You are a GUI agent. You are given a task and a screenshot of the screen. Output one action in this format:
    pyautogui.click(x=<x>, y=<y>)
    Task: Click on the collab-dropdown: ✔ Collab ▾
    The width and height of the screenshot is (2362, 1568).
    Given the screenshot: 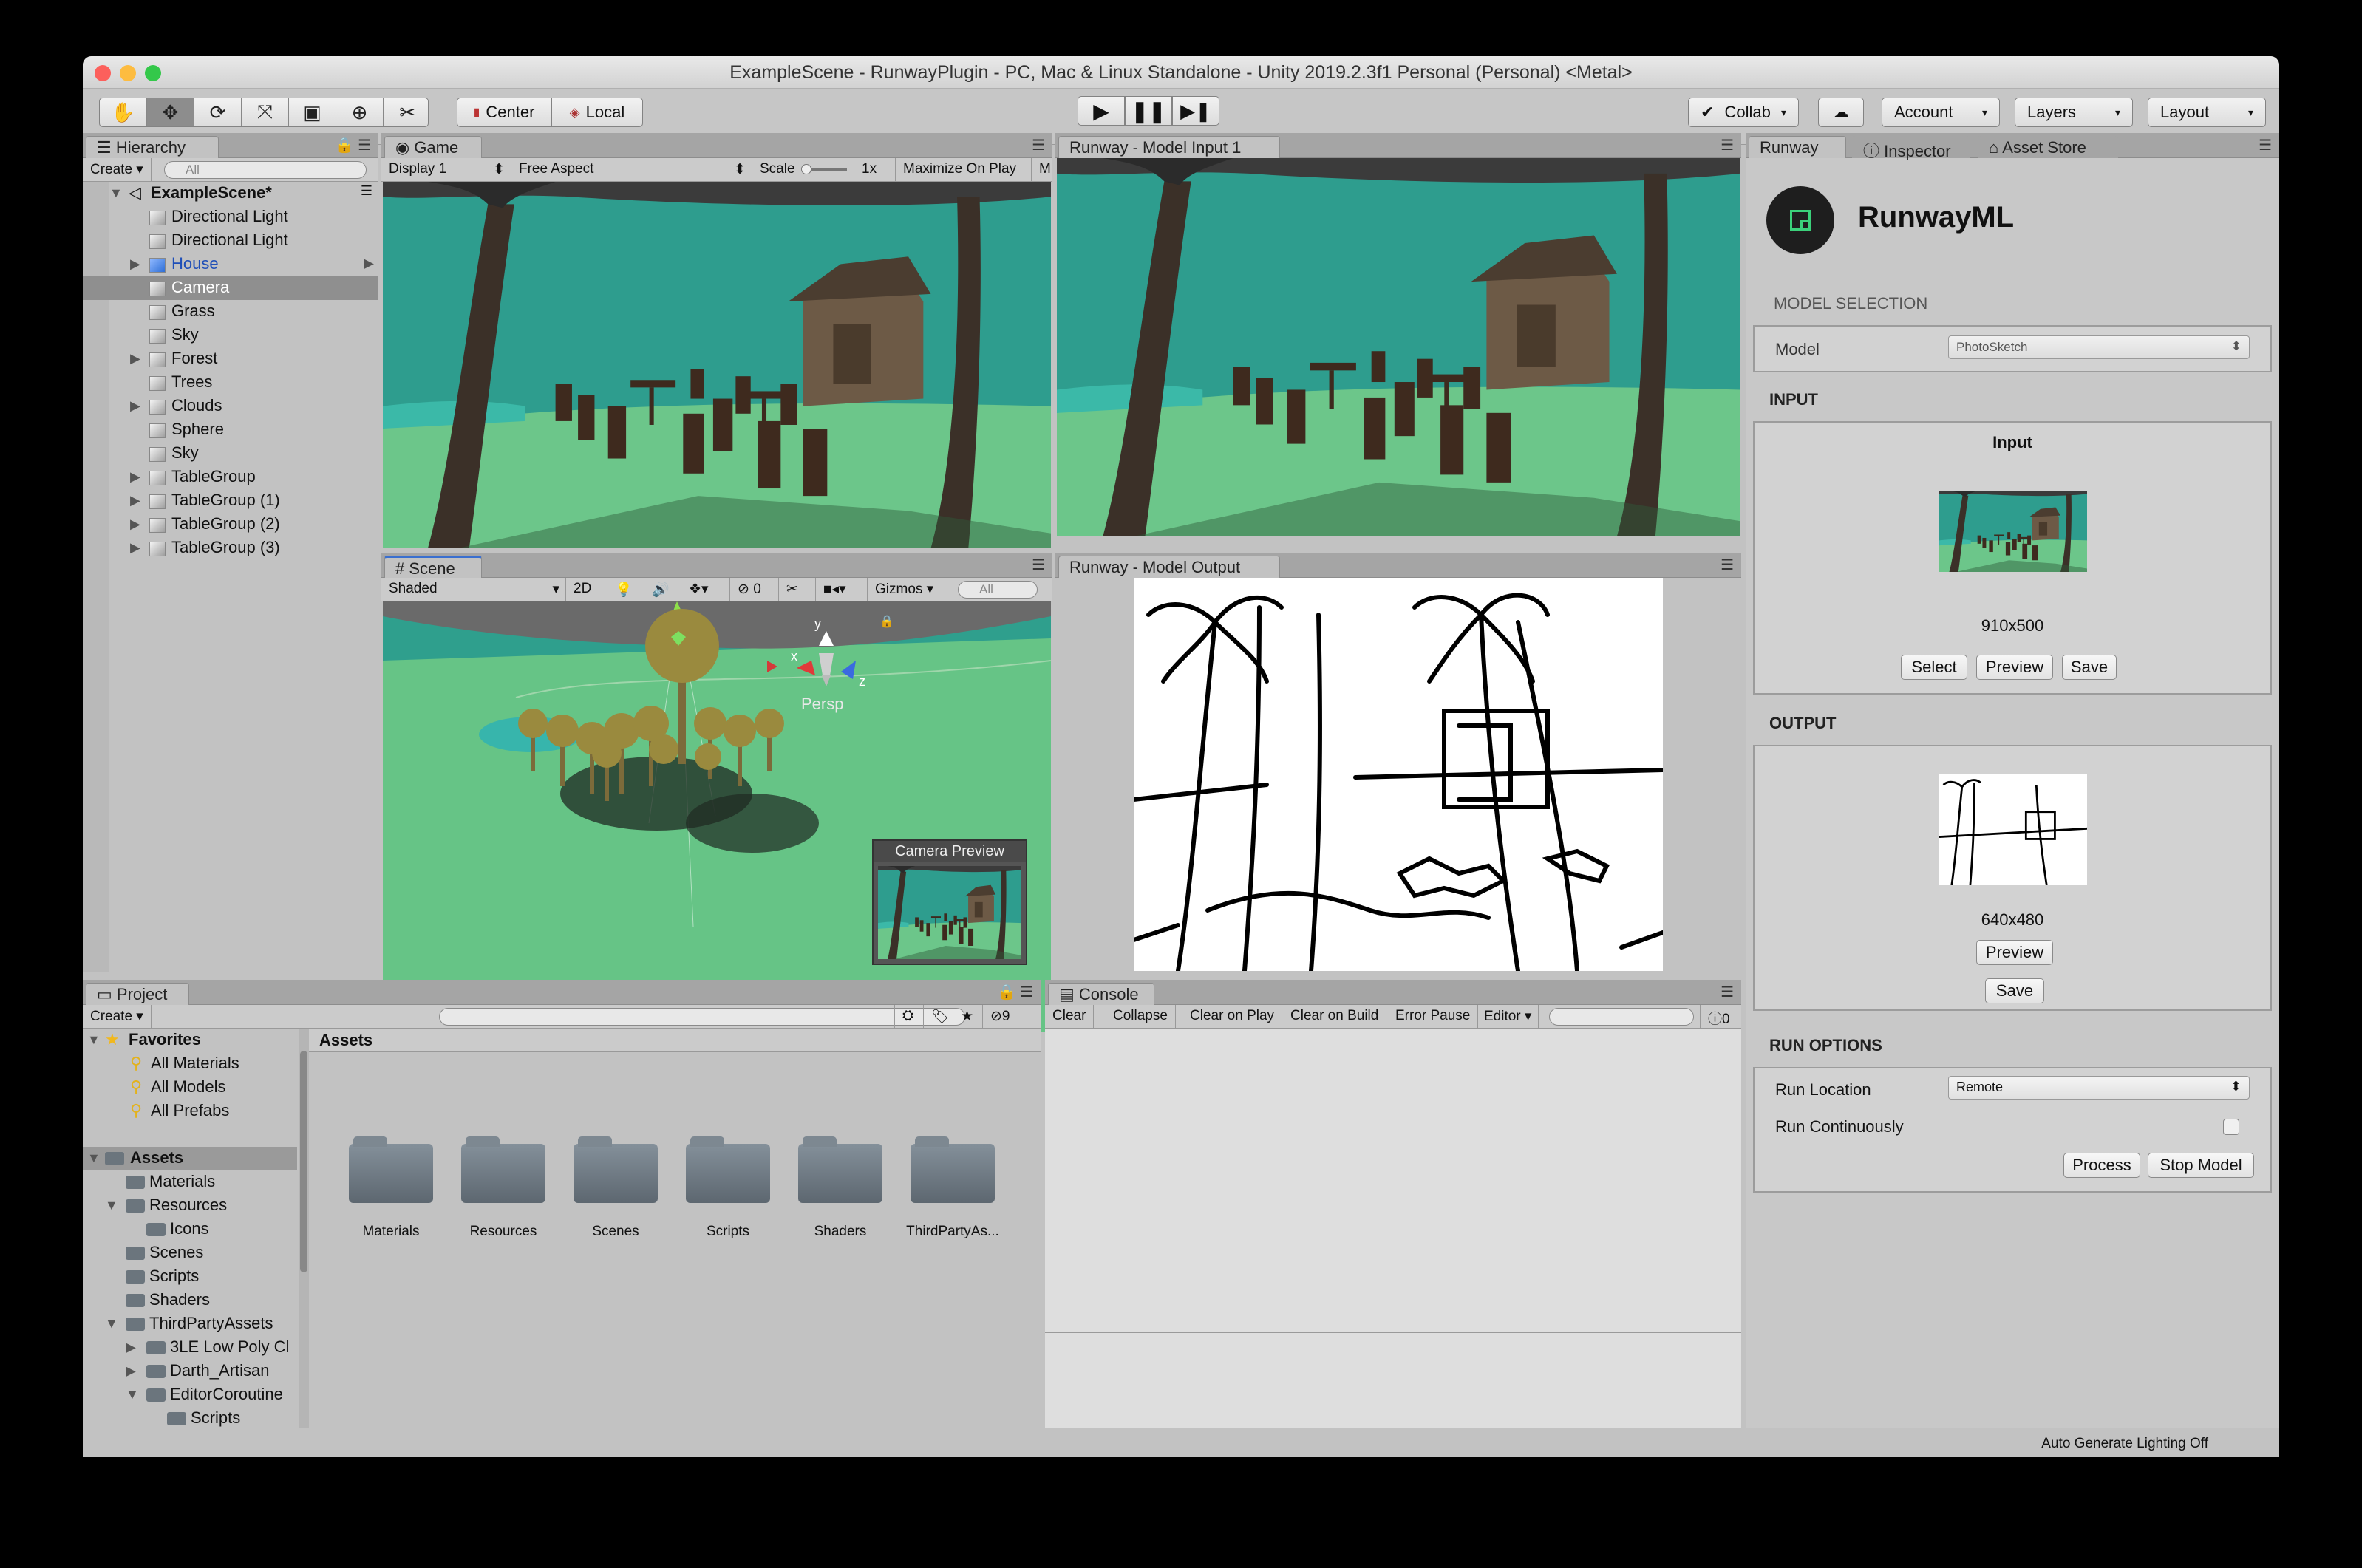 What is the action you would take?
    pyautogui.click(x=1743, y=112)
    